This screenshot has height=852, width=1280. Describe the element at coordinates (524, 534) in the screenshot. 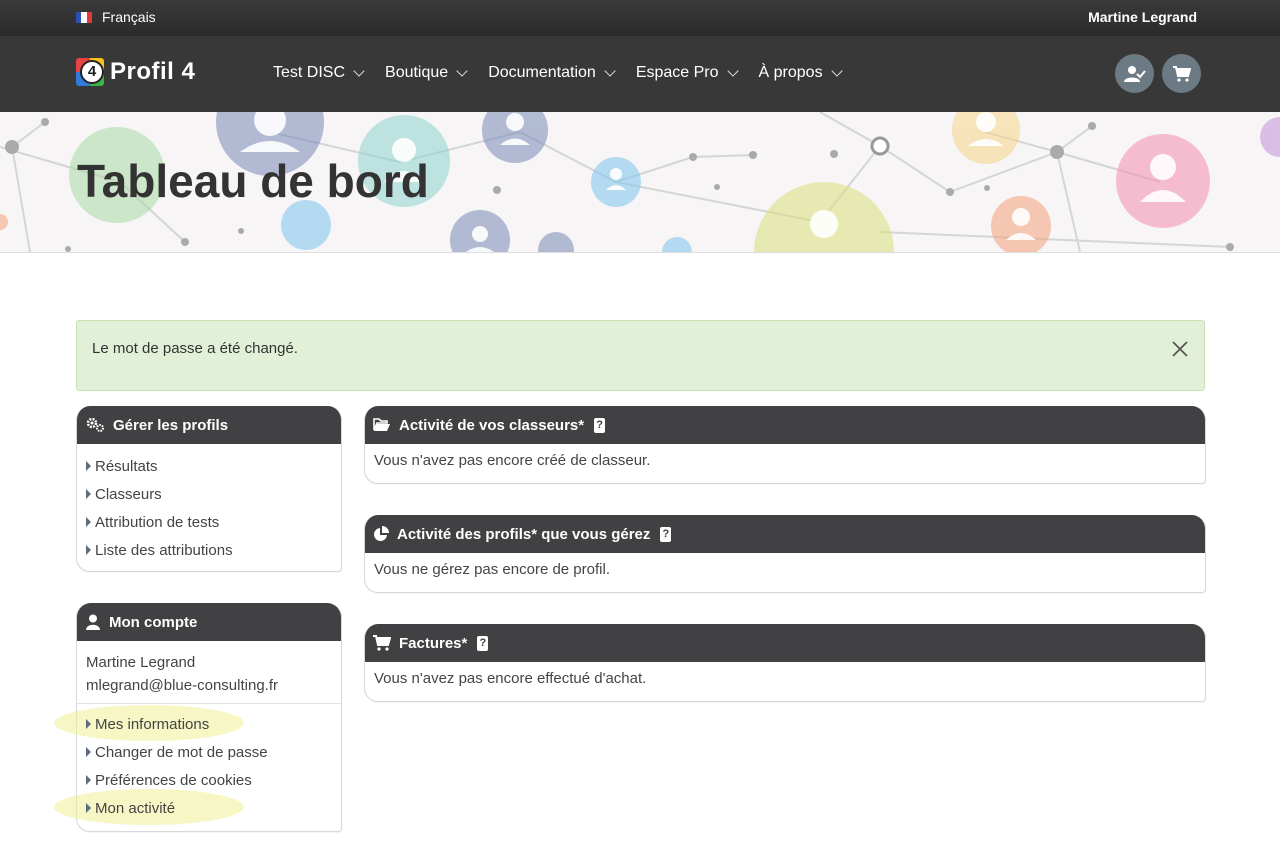

I see `panel-title: Activité des profils* que vous gérez` at that location.